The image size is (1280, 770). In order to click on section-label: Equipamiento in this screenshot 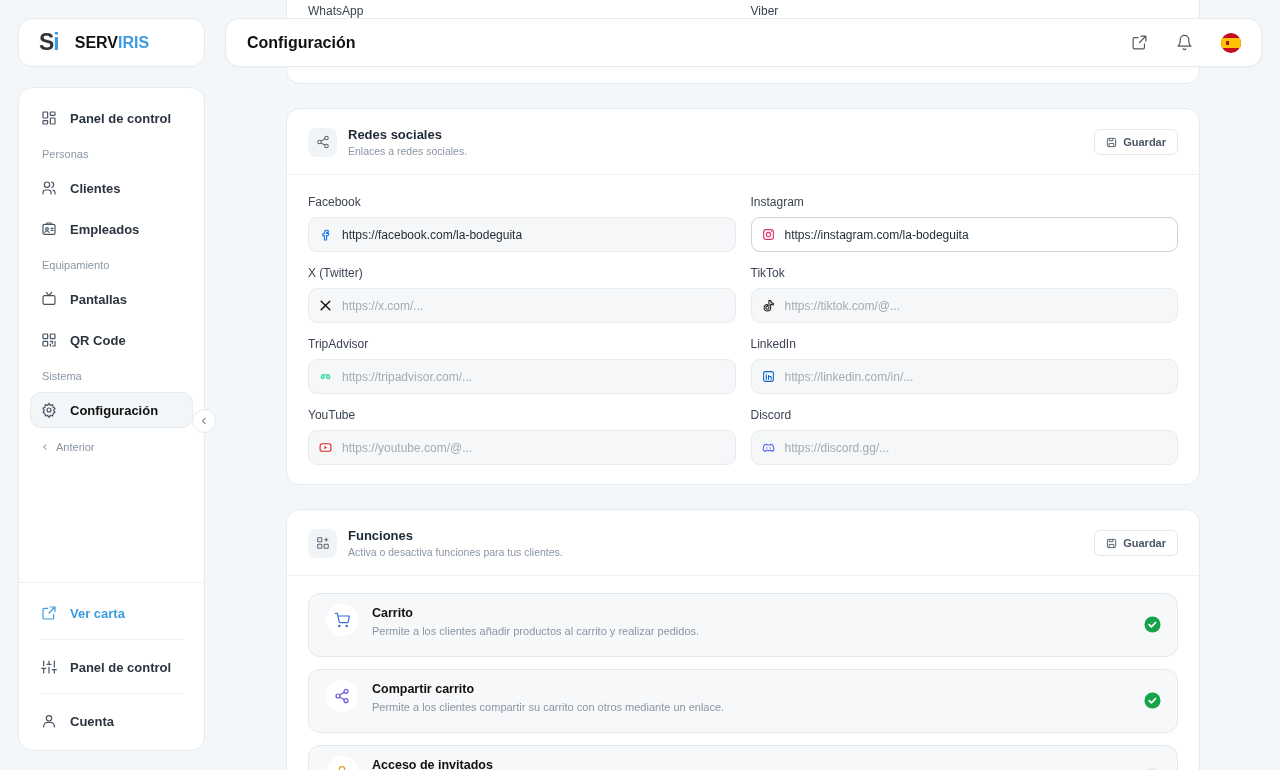, I will do `click(76, 265)`.